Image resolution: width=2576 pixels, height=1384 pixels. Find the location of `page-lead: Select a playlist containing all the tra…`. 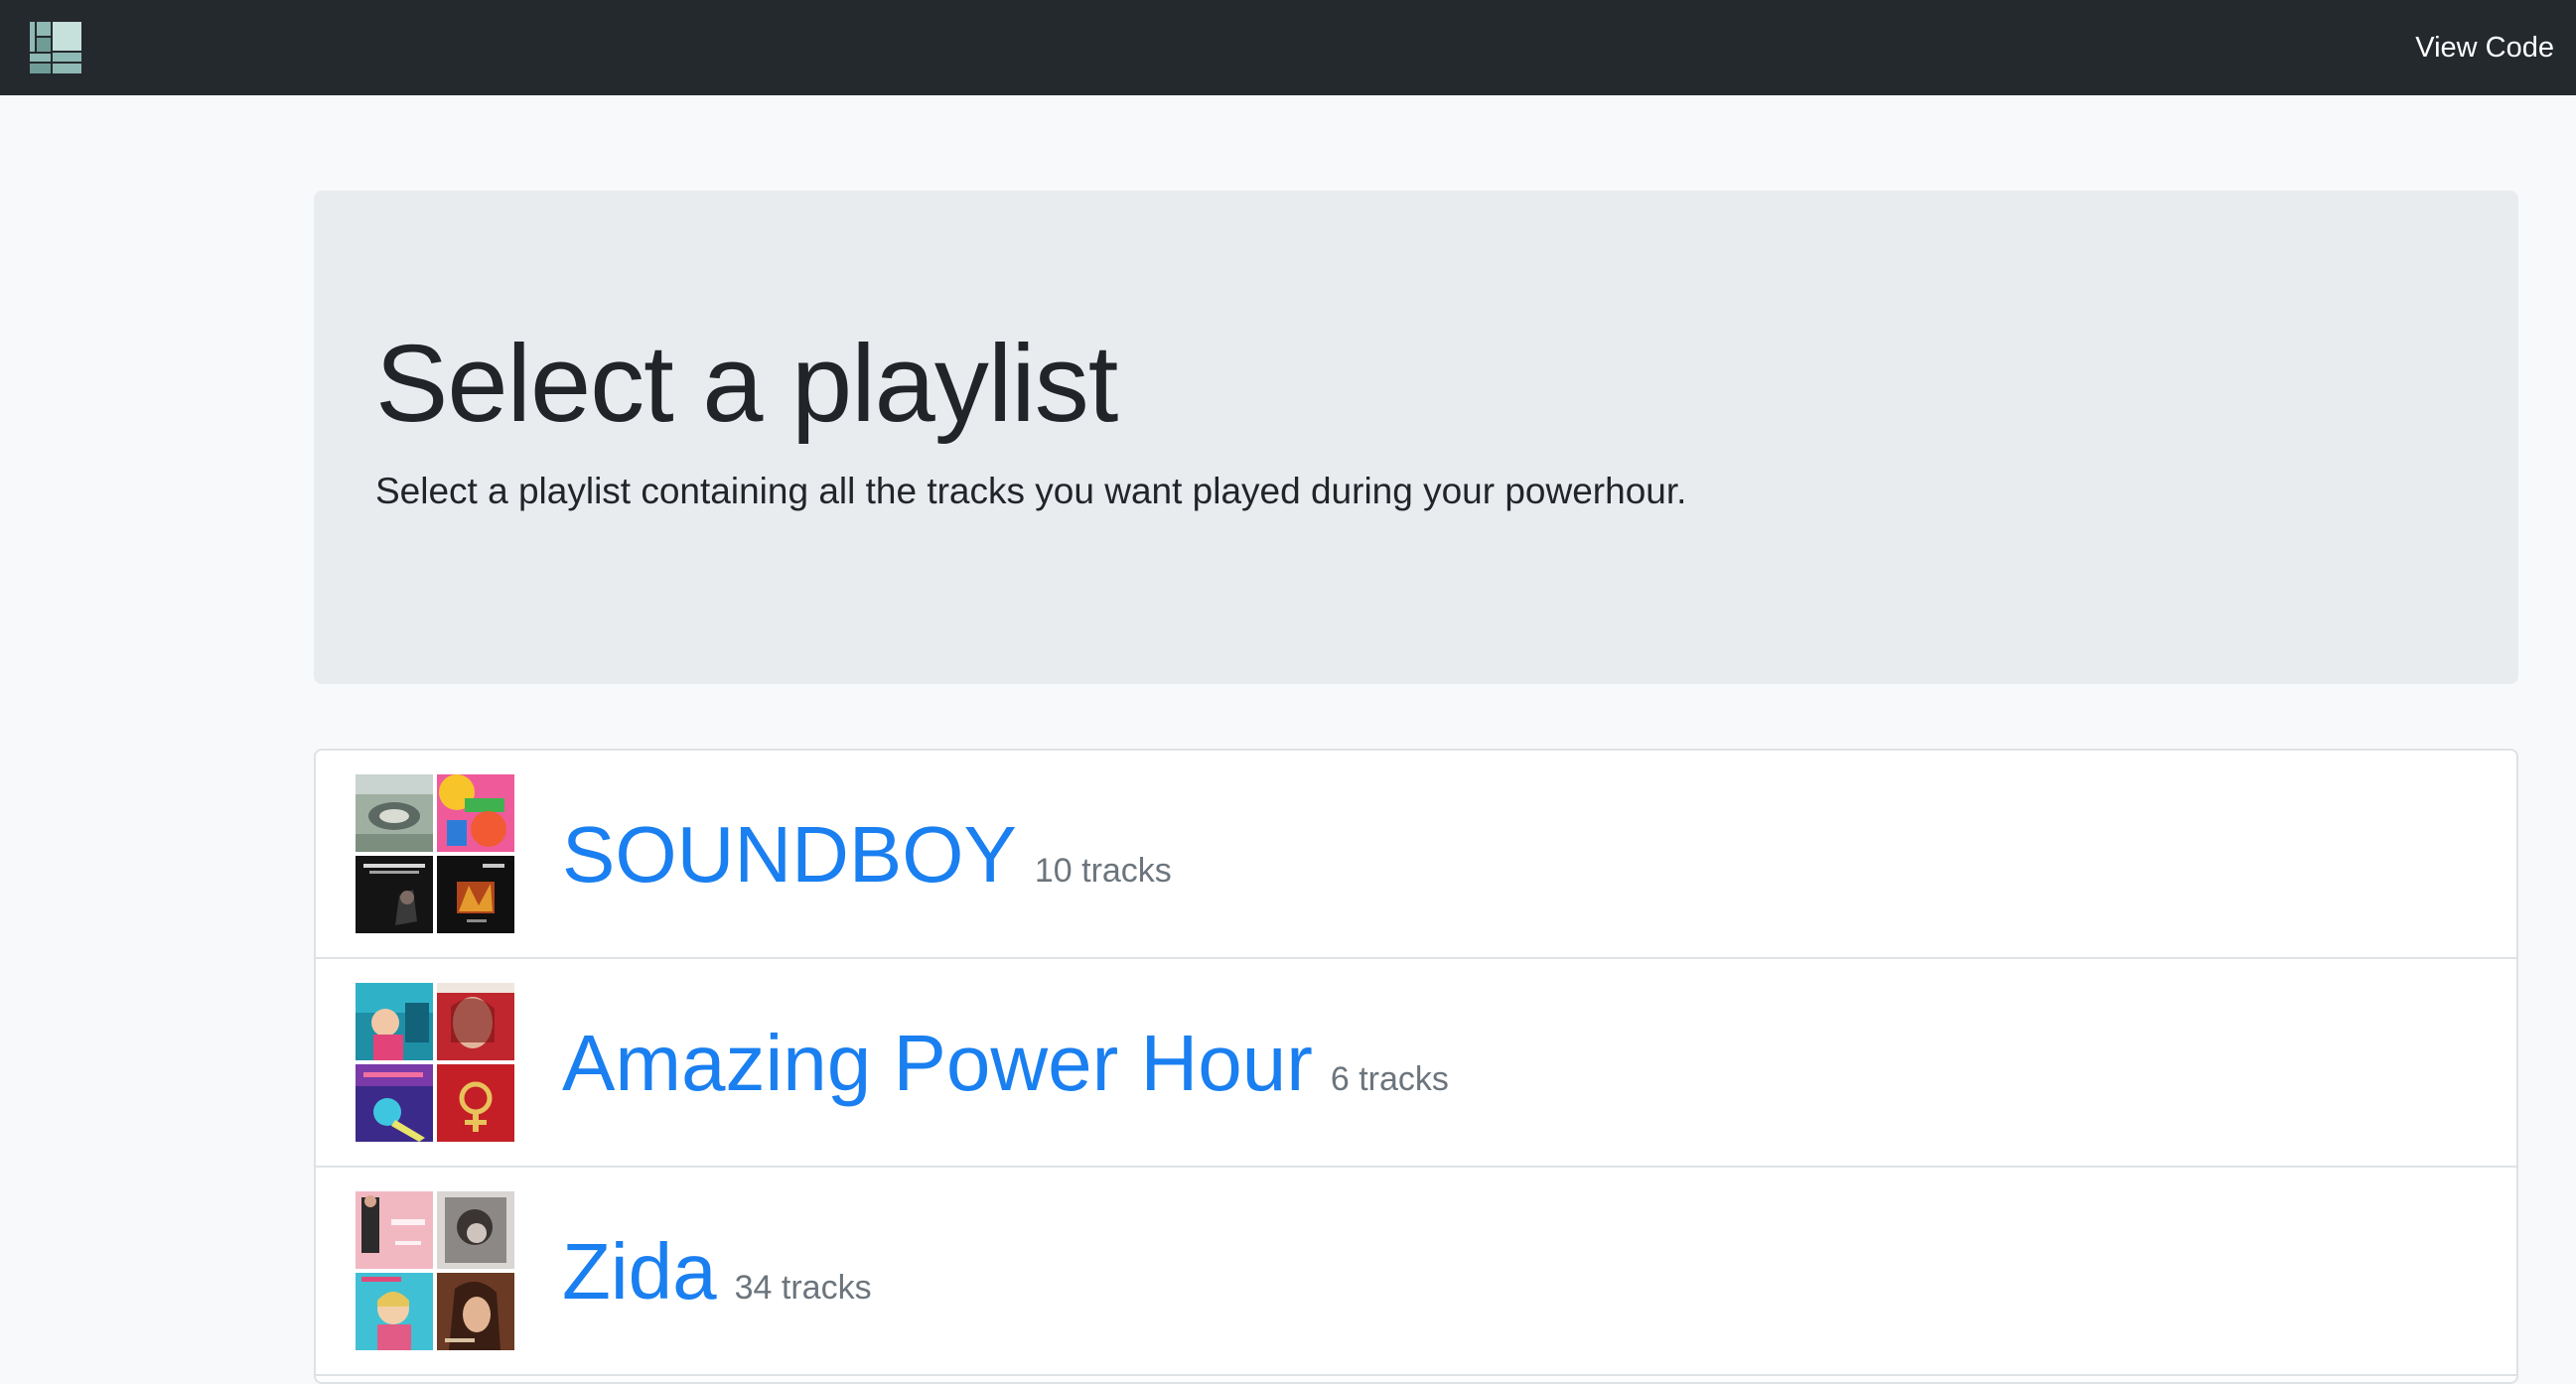

page-lead: Select a playlist containing all the tra… is located at coordinates (1031, 491).